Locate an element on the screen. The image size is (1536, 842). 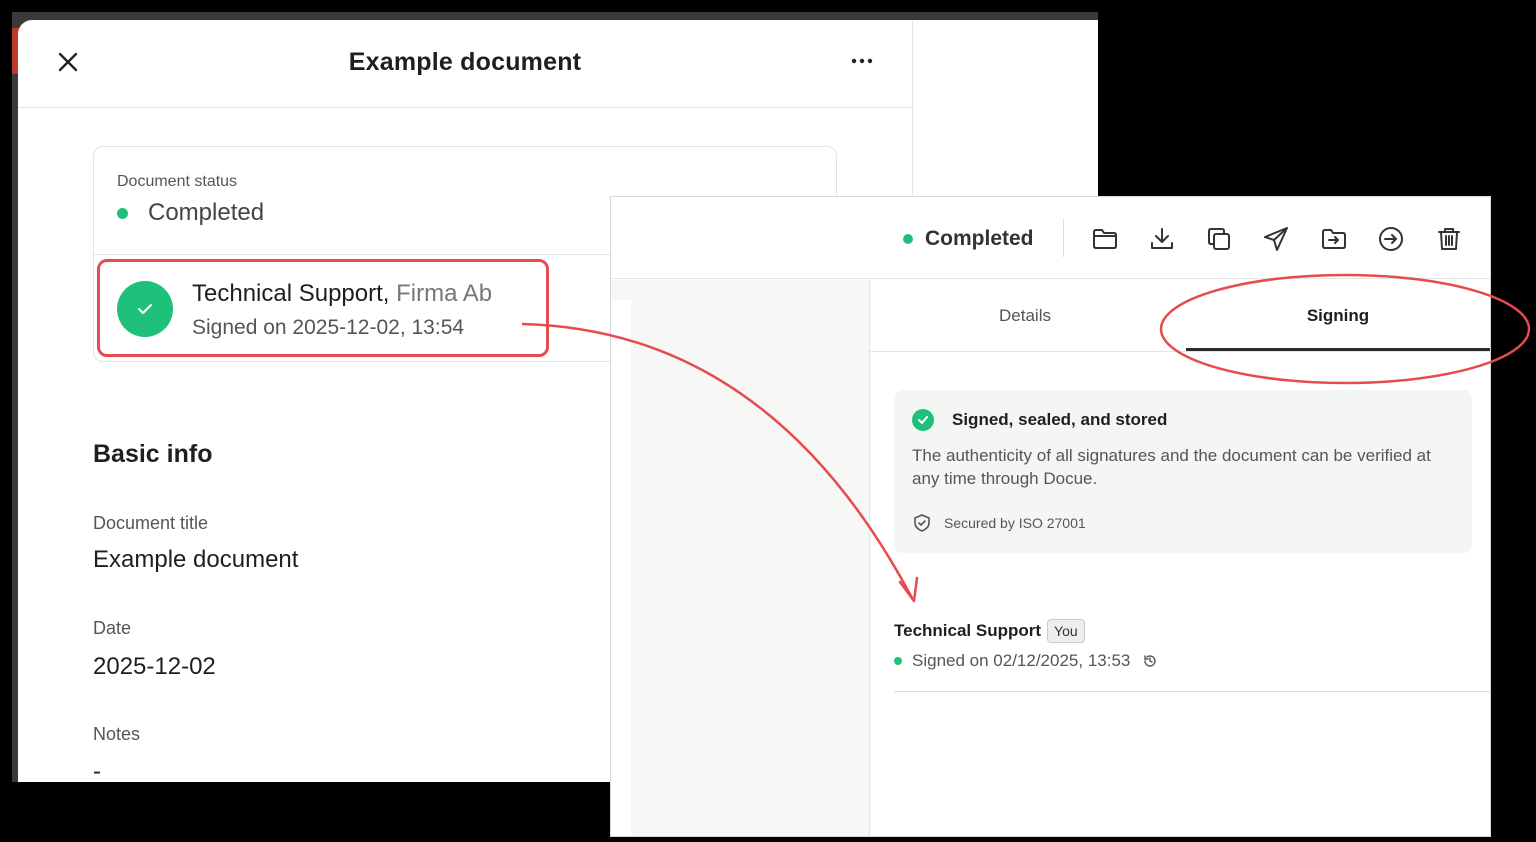
copy-icon is located at coordinates (1219, 239).